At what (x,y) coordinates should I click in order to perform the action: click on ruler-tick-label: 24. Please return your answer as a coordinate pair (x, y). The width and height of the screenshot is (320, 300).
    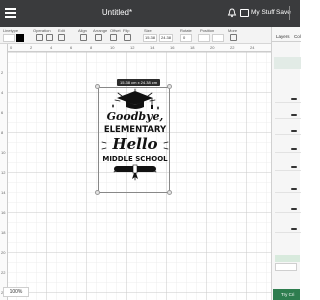
    Looking at the image, I should click on (252, 47).